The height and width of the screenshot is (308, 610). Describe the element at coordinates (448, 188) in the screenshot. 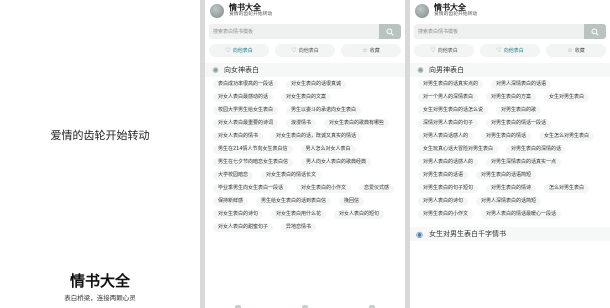

I see `tag-item: 对男生表白的句子短句` at that location.